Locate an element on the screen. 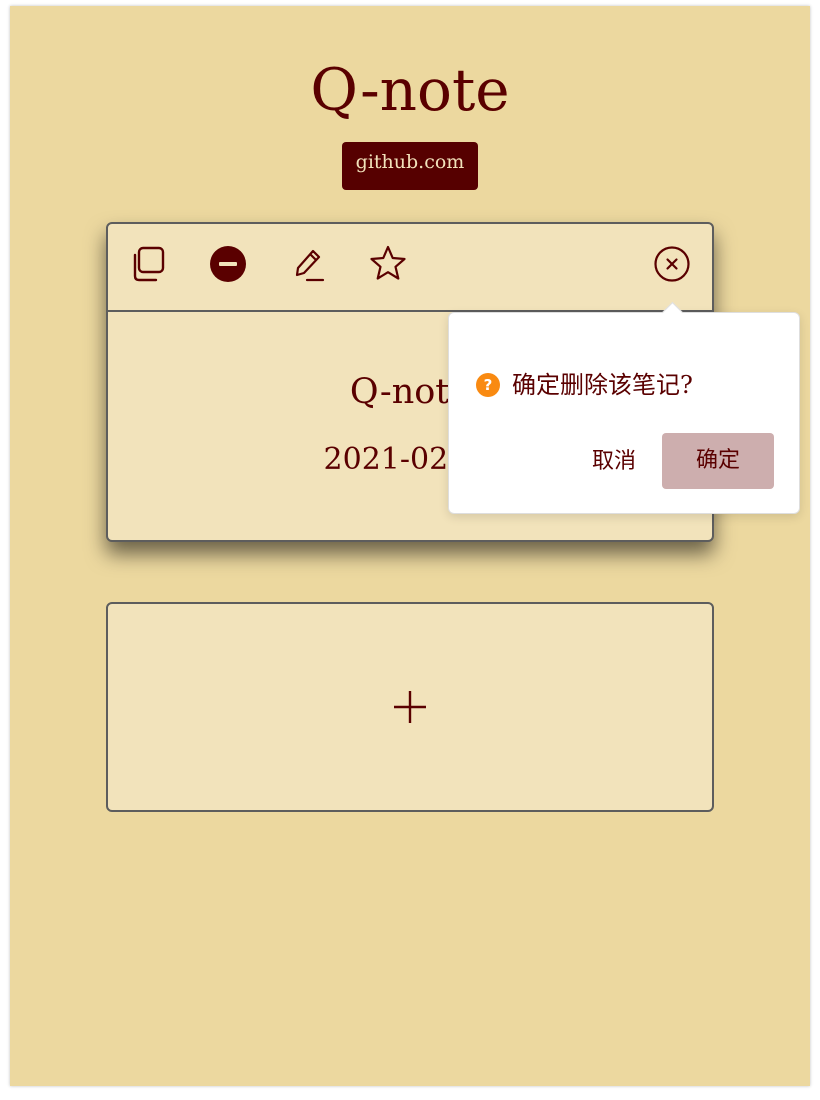 The height and width of the screenshot is (1100, 820). app-title: Q-note is located at coordinates (410, 90).